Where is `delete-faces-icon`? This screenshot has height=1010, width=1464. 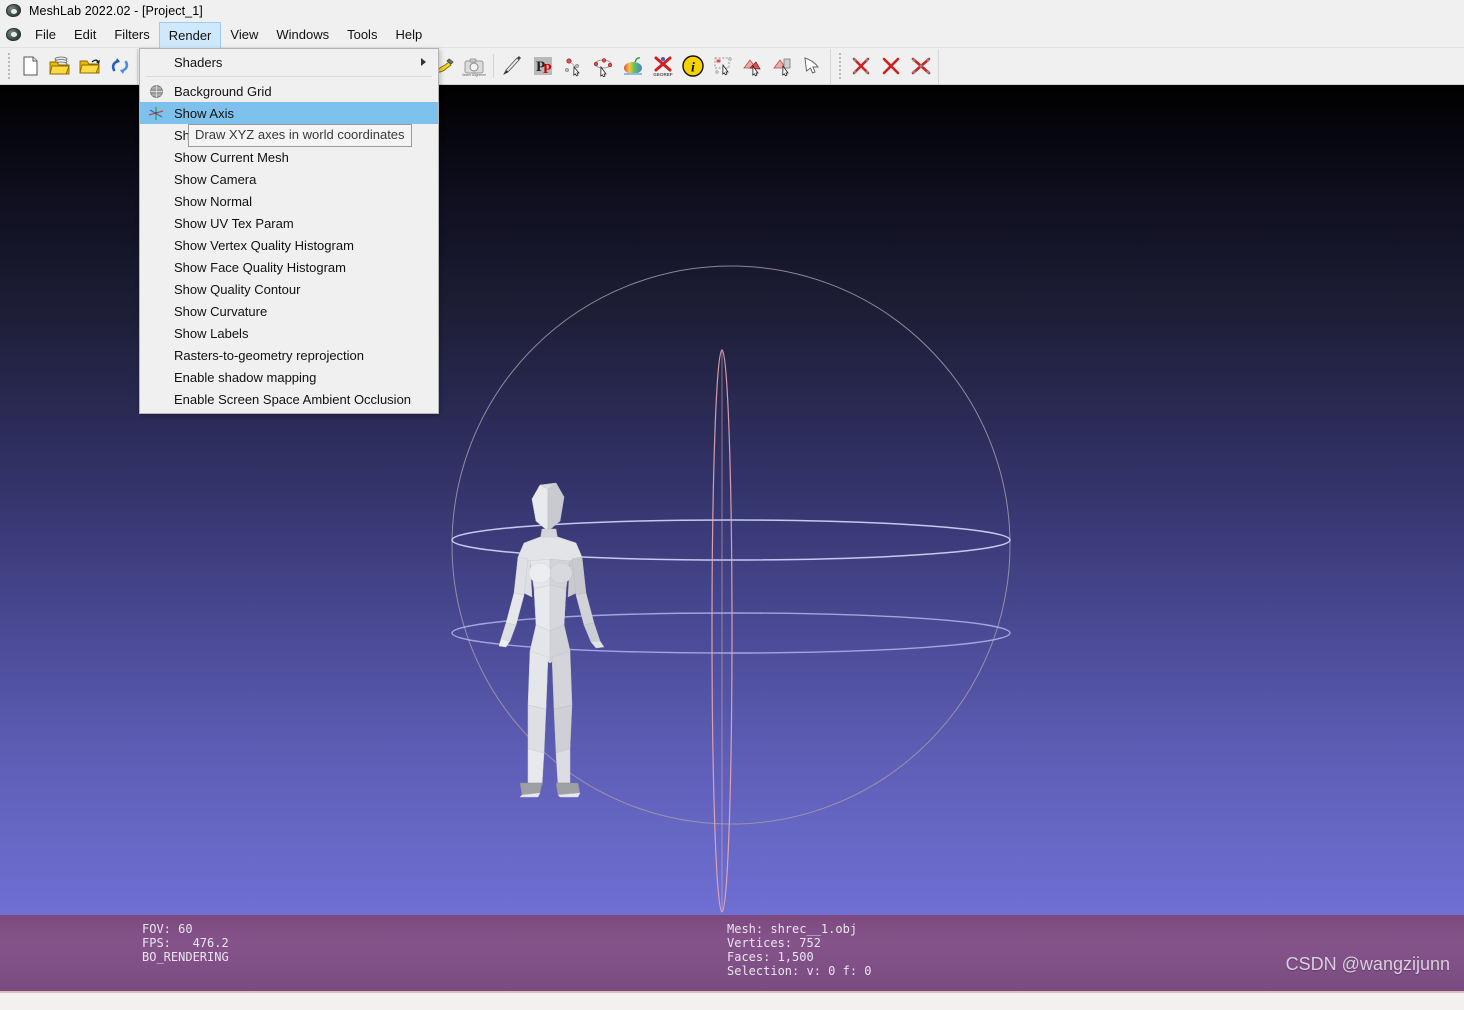
delete-faces-icon is located at coordinates (861, 66).